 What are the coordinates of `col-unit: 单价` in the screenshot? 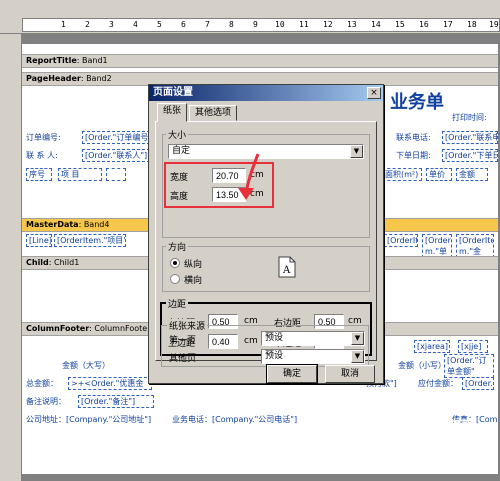 It's located at (439, 174).